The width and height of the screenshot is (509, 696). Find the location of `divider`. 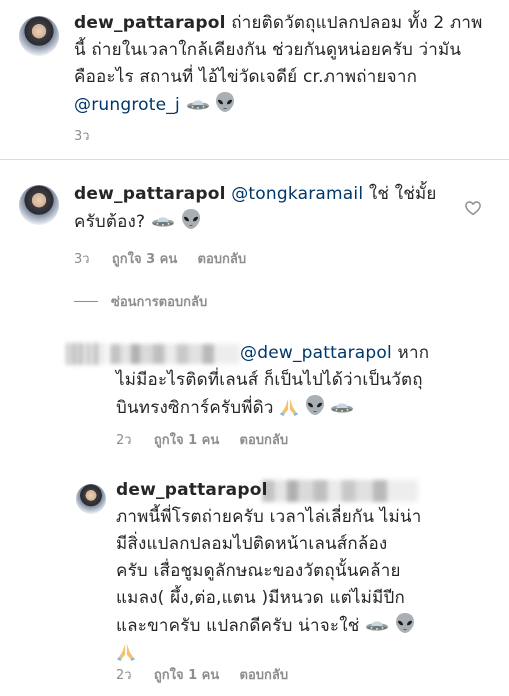

divider is located at coordinates (254, 159).